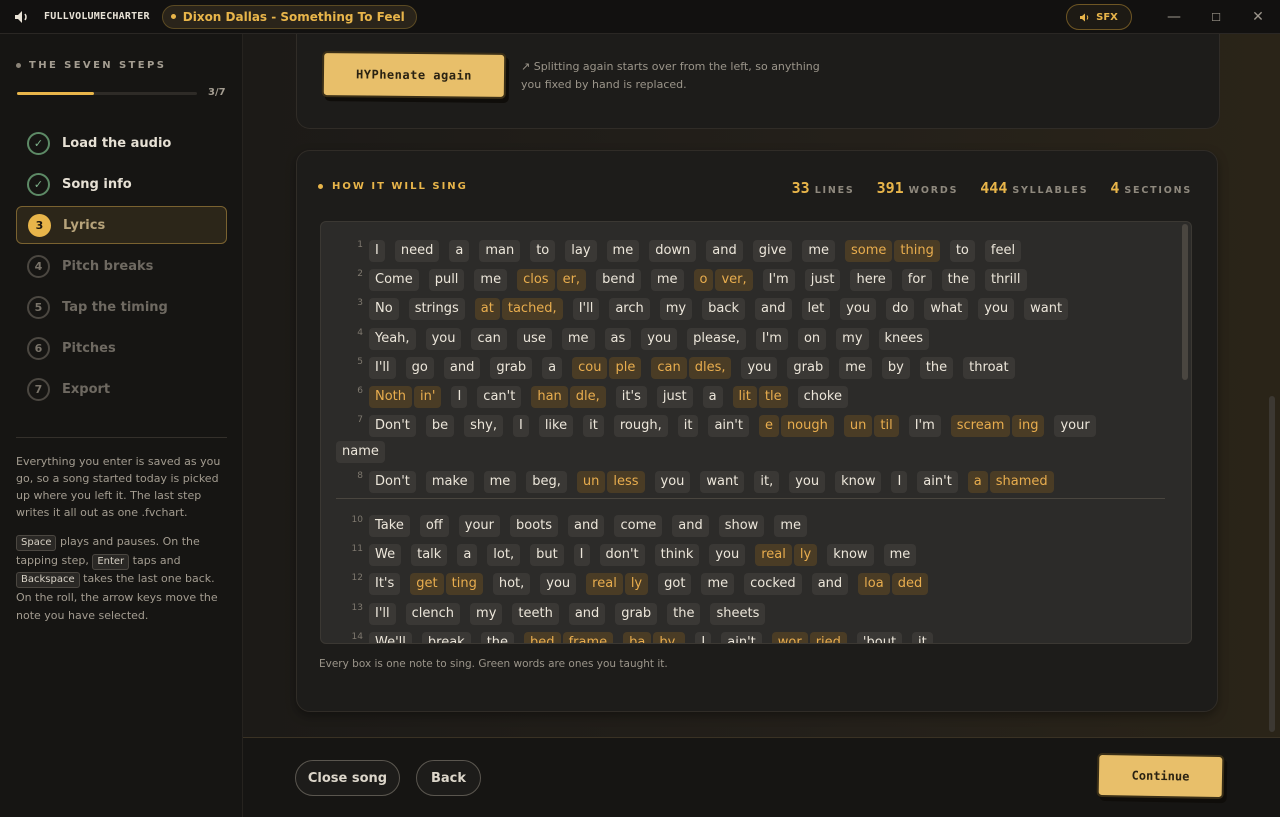 Image resolution: width=1280 pixels, height=817 pixels. What do you see at coordinates (773, 397) in the screenshot?
I see `syllable-box: tle` at bounding box center [773, 397].